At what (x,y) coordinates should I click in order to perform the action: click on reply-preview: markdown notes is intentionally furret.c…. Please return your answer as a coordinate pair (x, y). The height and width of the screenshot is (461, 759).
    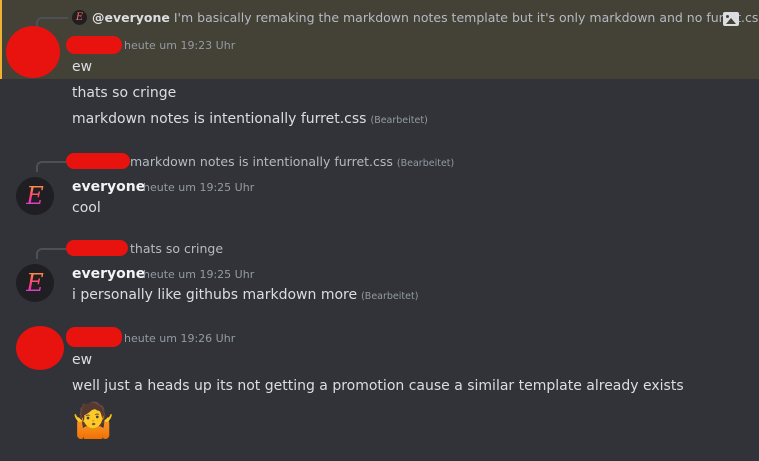
    Looking at the image, I should click on (292, 163).